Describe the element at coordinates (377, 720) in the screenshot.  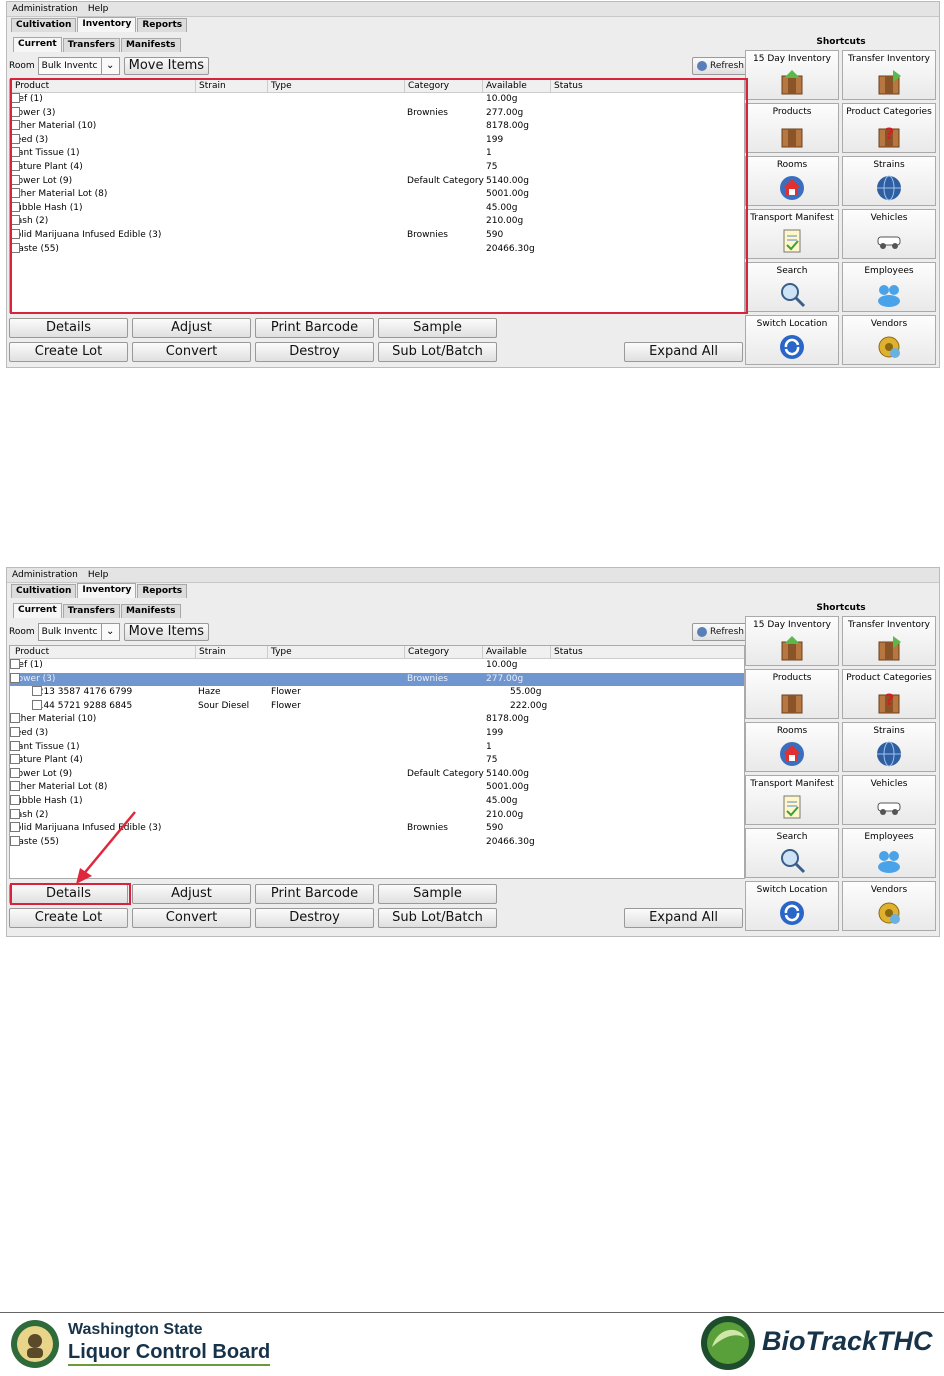
I see `inventory-row: Other Material (10) 8178.00g` at that location.